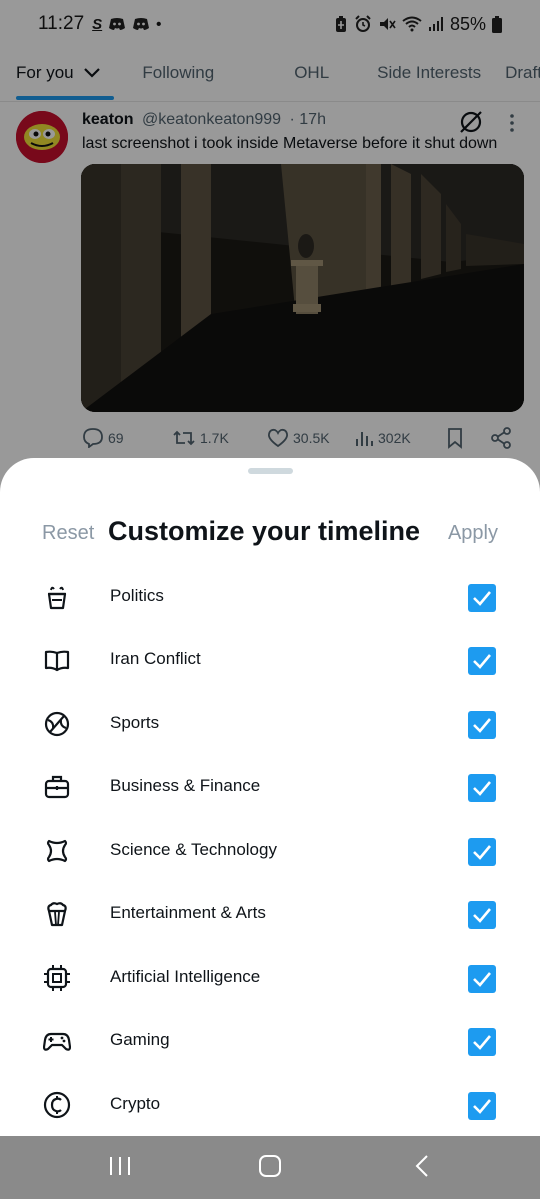  I want to click on sheet-header: Reset Customize your timeline Apply, so click(270, 534).